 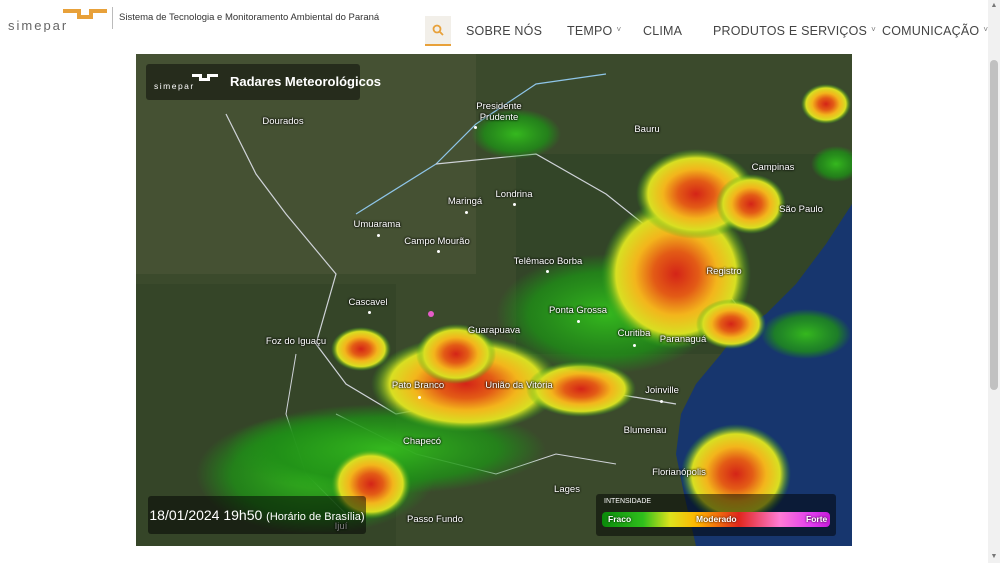 I want to click on nav-produtos-servicos: PRODUTOS E SERVIÇOS ˅, so click(x=794, y=31).